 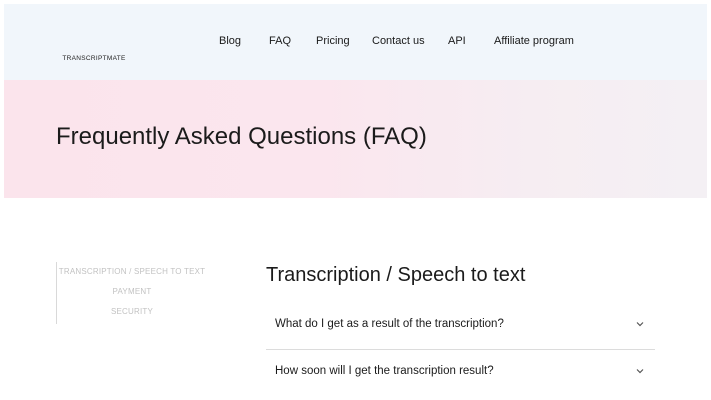 I want to click on logo: TRANSCRIPTMATE, so click(x=94, y=46).